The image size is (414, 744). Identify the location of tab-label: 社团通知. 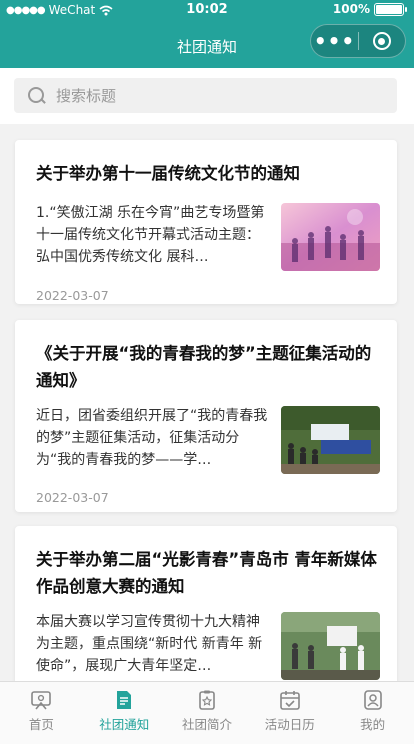
(124, 724).